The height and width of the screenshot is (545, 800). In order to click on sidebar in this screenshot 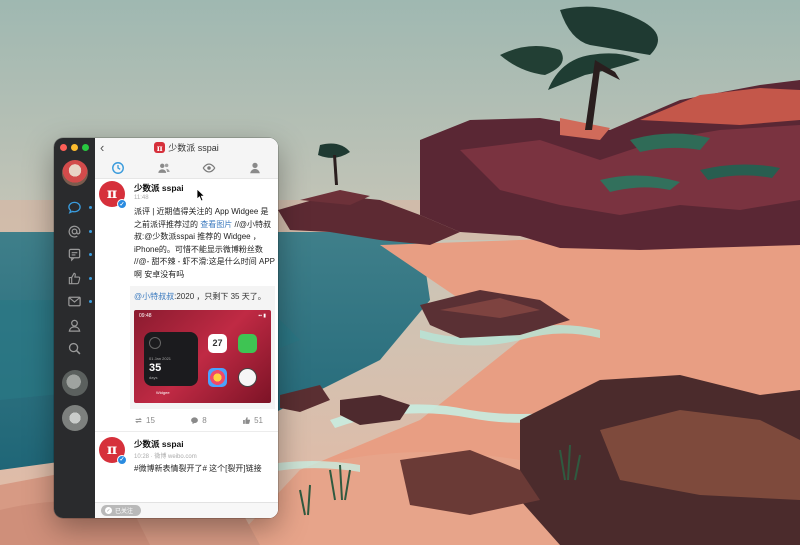, I will do `click(74, 328)`.